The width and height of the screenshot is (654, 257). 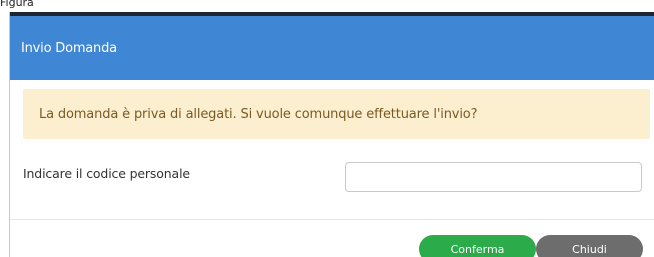 I want to click on footer-divider, so click(x=332, y=219).